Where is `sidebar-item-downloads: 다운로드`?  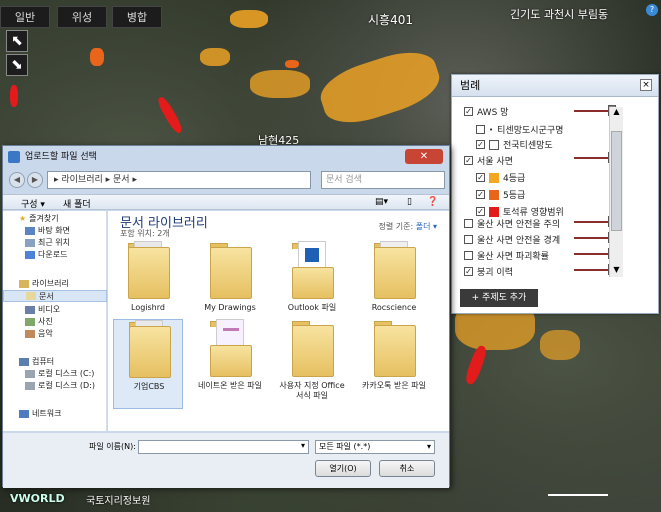 sidebar-item-downloads: 다운로드 is located at coordinates (46, 254).